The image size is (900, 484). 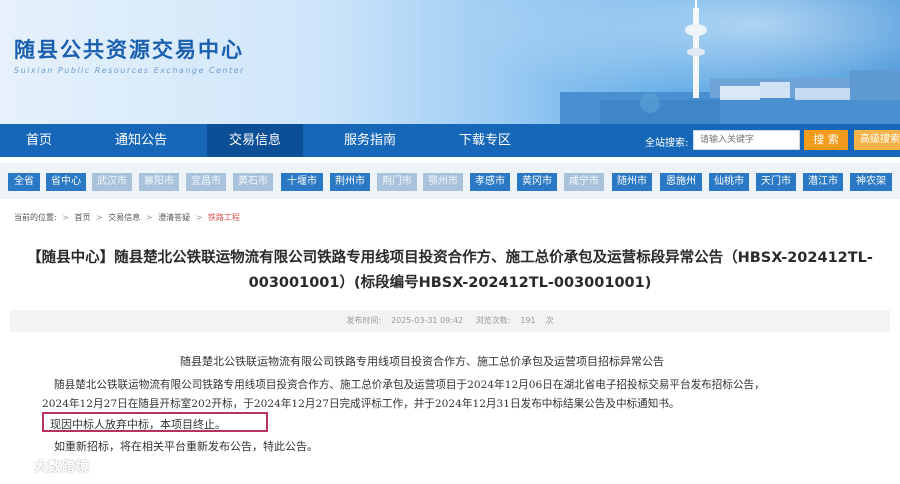 I want to click on highlight-box, so click(x=155, y=422).